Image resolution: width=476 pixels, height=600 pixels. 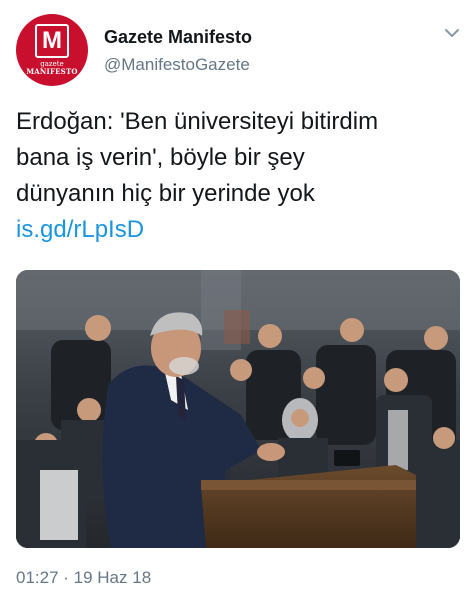 I want to click on avatar-logo-letter: M, so click(x=52, y=41).